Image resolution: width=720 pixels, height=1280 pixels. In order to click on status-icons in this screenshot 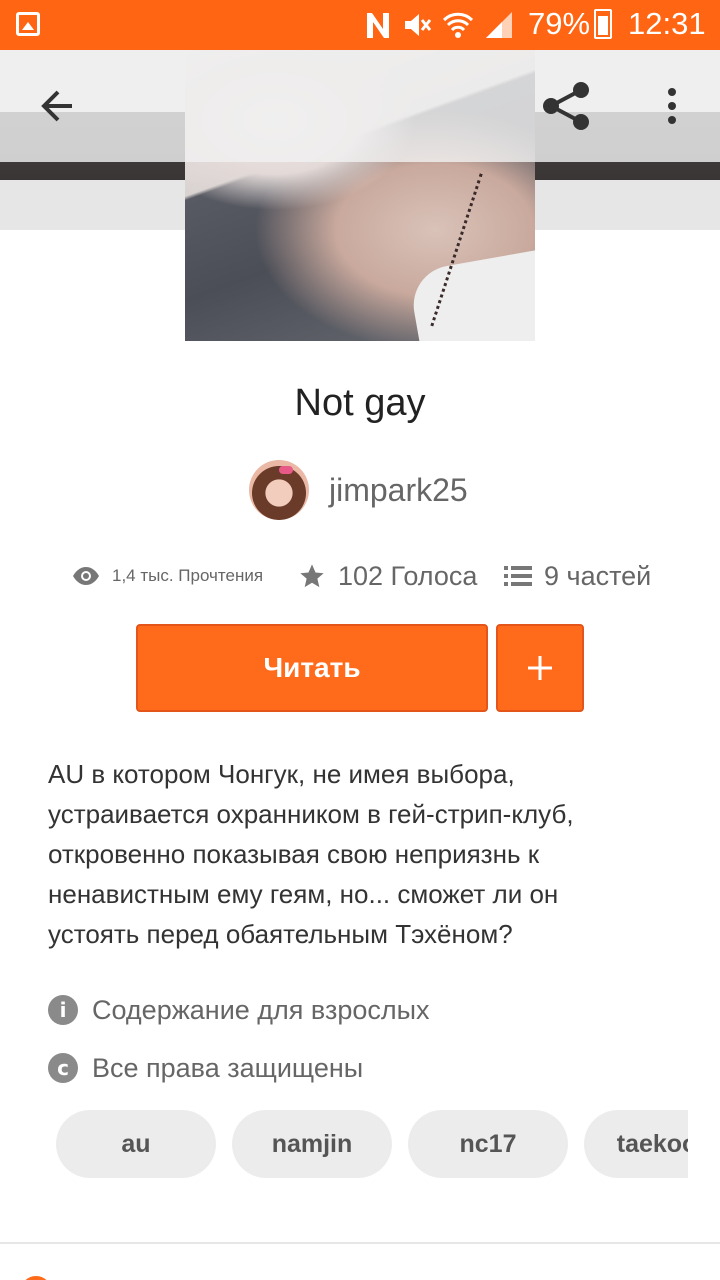, I will do `click(439, 25)`.